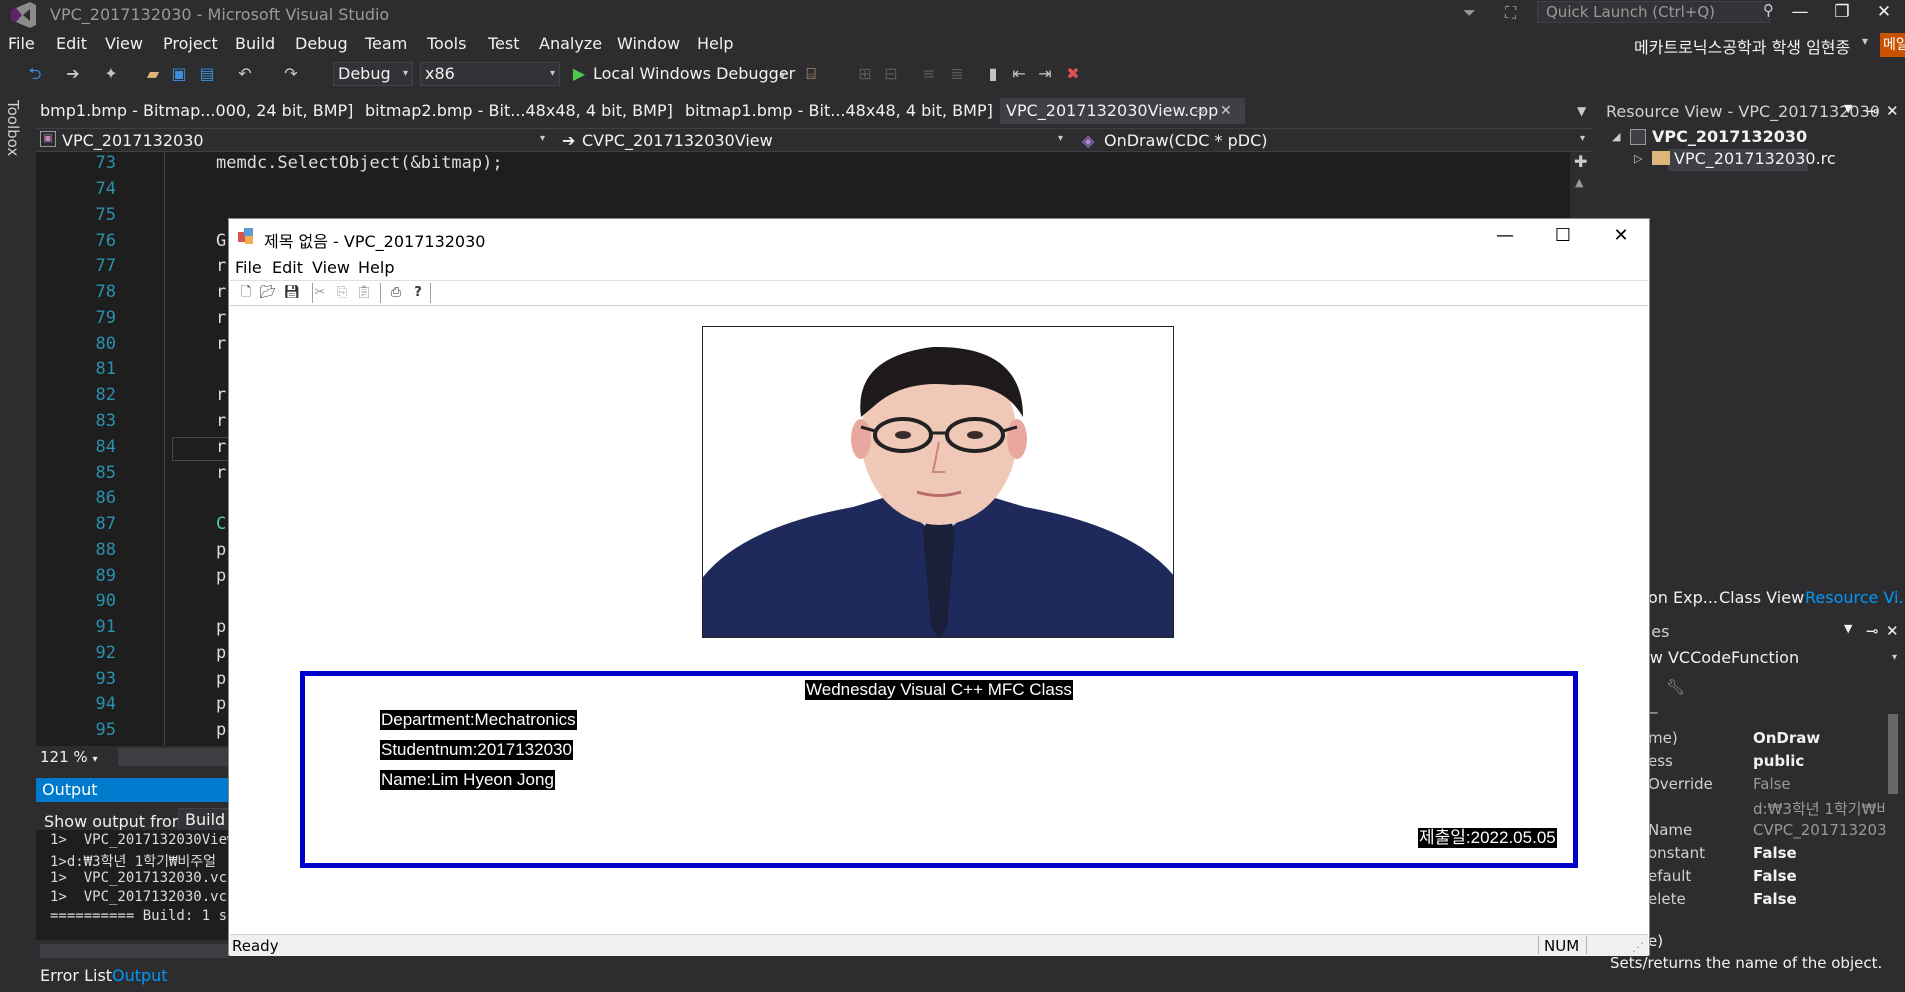  What do you see at coordinates (376, 267) in the screenshot?
I see `app-menu-help: Help` at bounding box center [376, 267].